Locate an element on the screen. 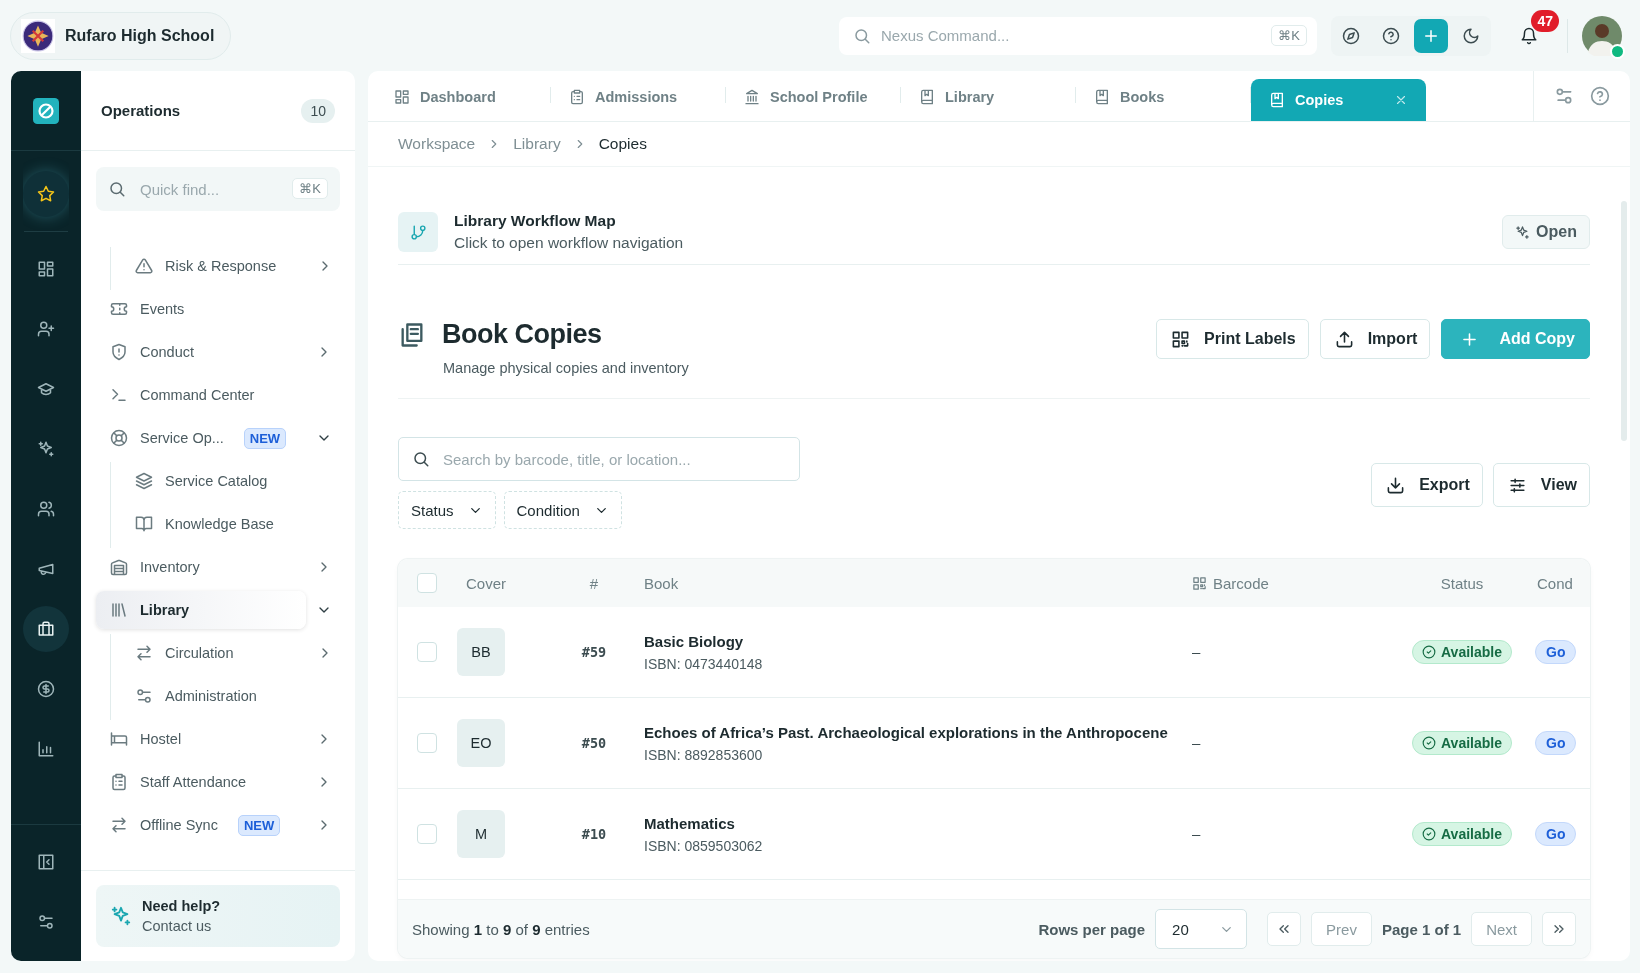 The height and width of the screenshot is (973, 1640). sidebar-subitem: Circulation is located at coordinates (214, 653).